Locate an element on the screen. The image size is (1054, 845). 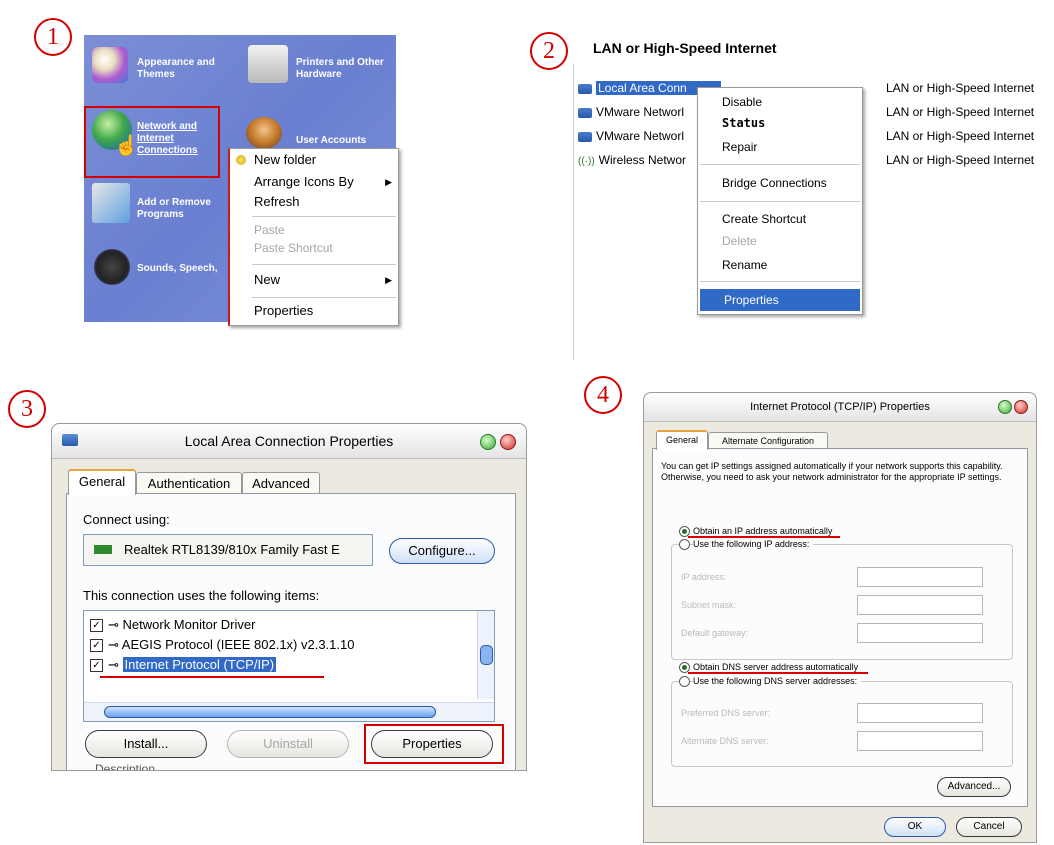
connection-row-vmware-1: VMware Networl is located at coordinates (631, 112).